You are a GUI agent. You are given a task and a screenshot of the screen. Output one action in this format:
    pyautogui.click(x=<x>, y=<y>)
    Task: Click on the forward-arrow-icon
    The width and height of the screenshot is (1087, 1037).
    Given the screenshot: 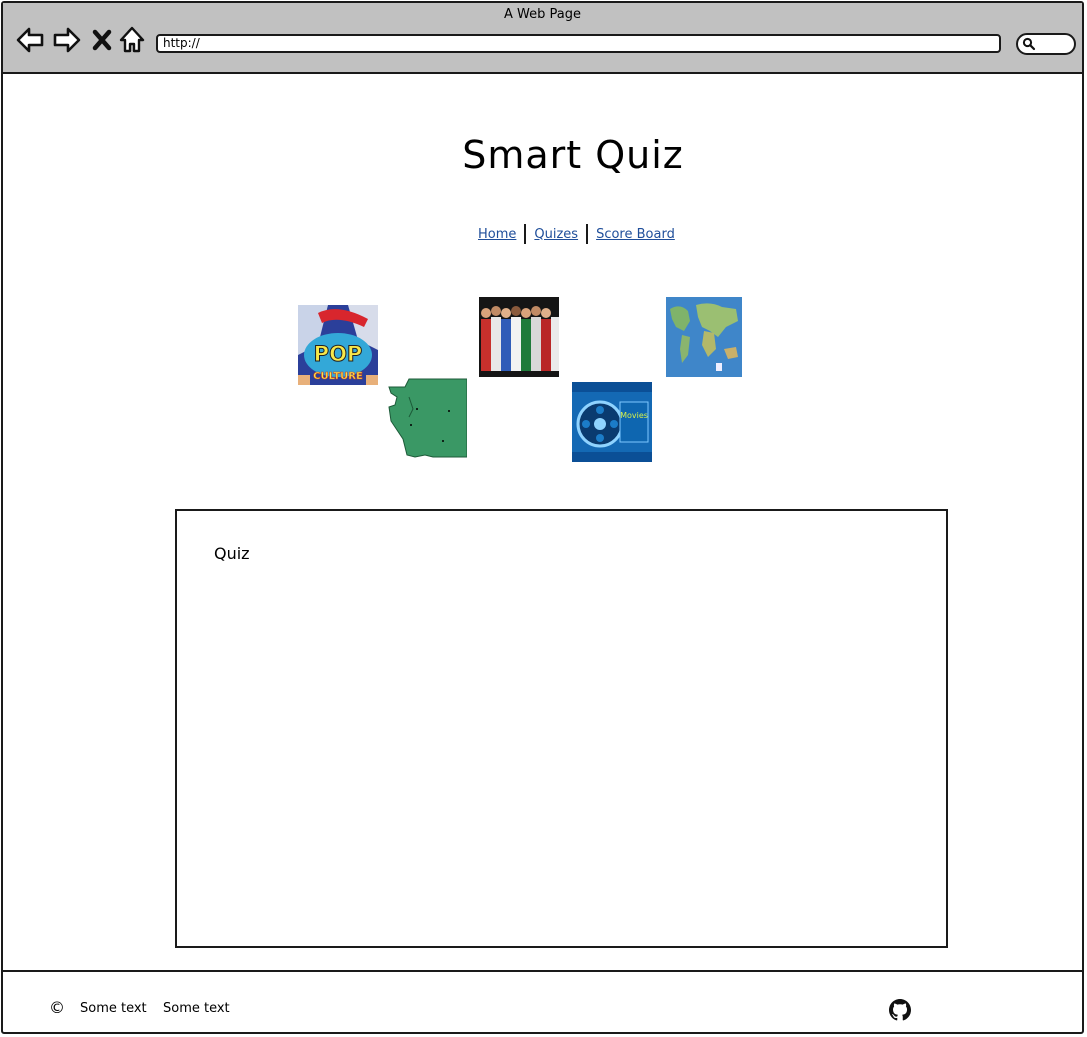 What is the action you would take?
    pyautogui.click(x=67, y=40)
    